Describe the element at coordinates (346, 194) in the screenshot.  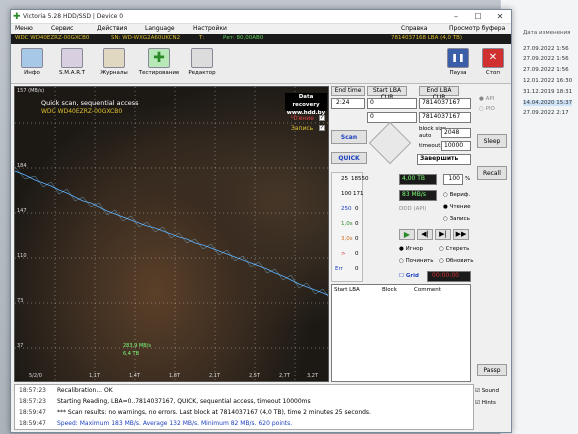
I see `count-tier: 100` at that location.